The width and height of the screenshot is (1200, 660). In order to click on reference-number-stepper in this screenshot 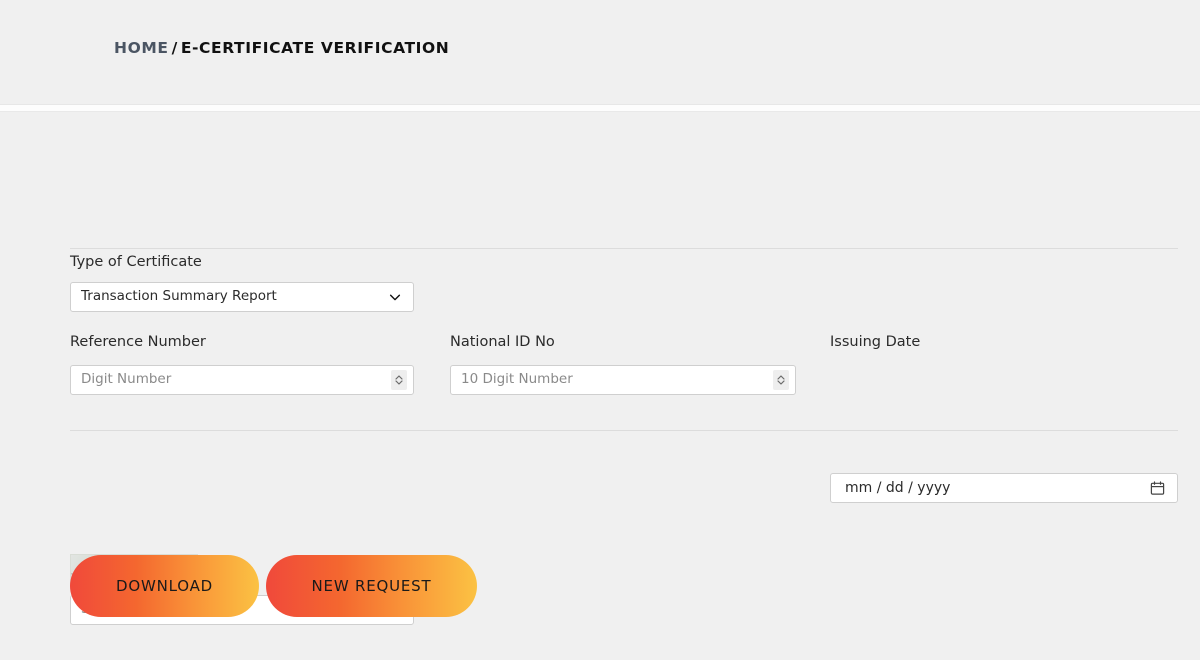, I will do `click(399, 380)`.